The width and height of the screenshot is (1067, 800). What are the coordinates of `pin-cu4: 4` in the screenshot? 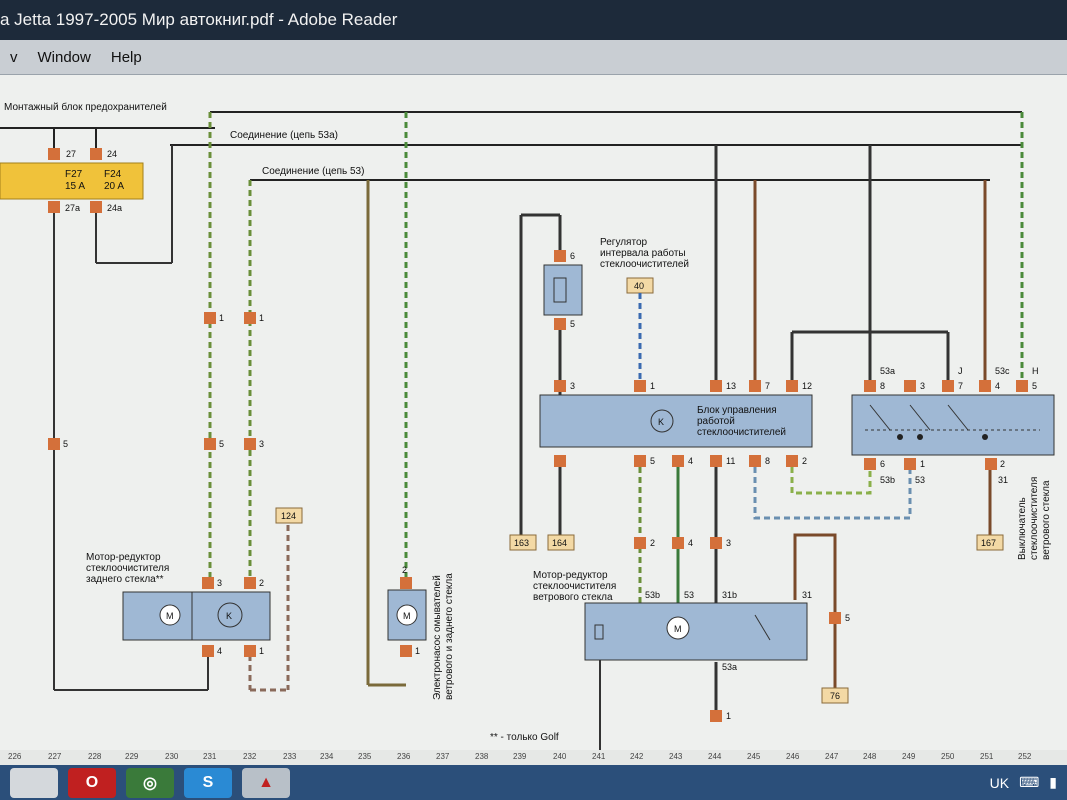 It's located at (690, 461).